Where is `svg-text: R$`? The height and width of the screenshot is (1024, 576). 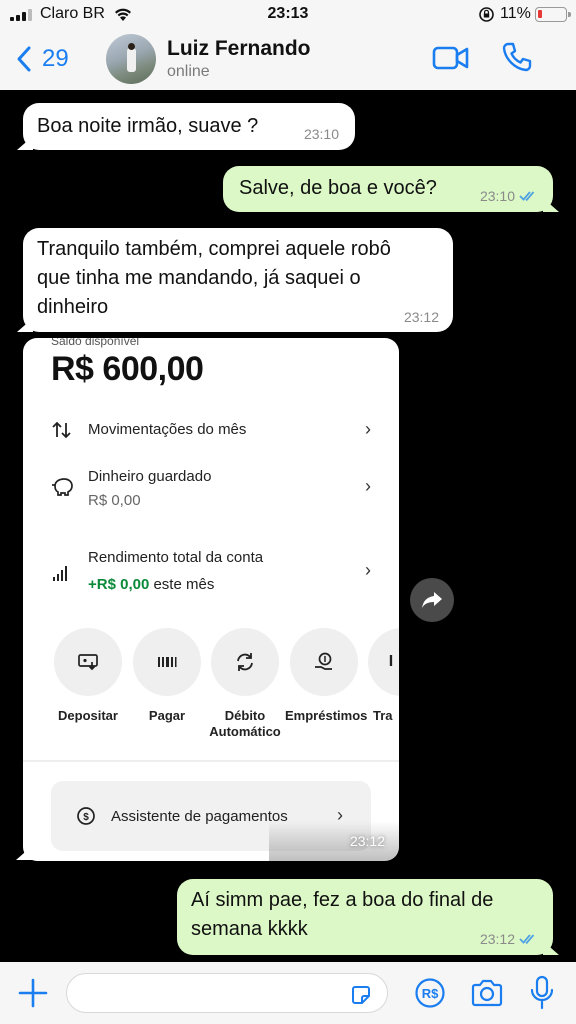
svg-text: R$ is located at coordinates (430, 993).